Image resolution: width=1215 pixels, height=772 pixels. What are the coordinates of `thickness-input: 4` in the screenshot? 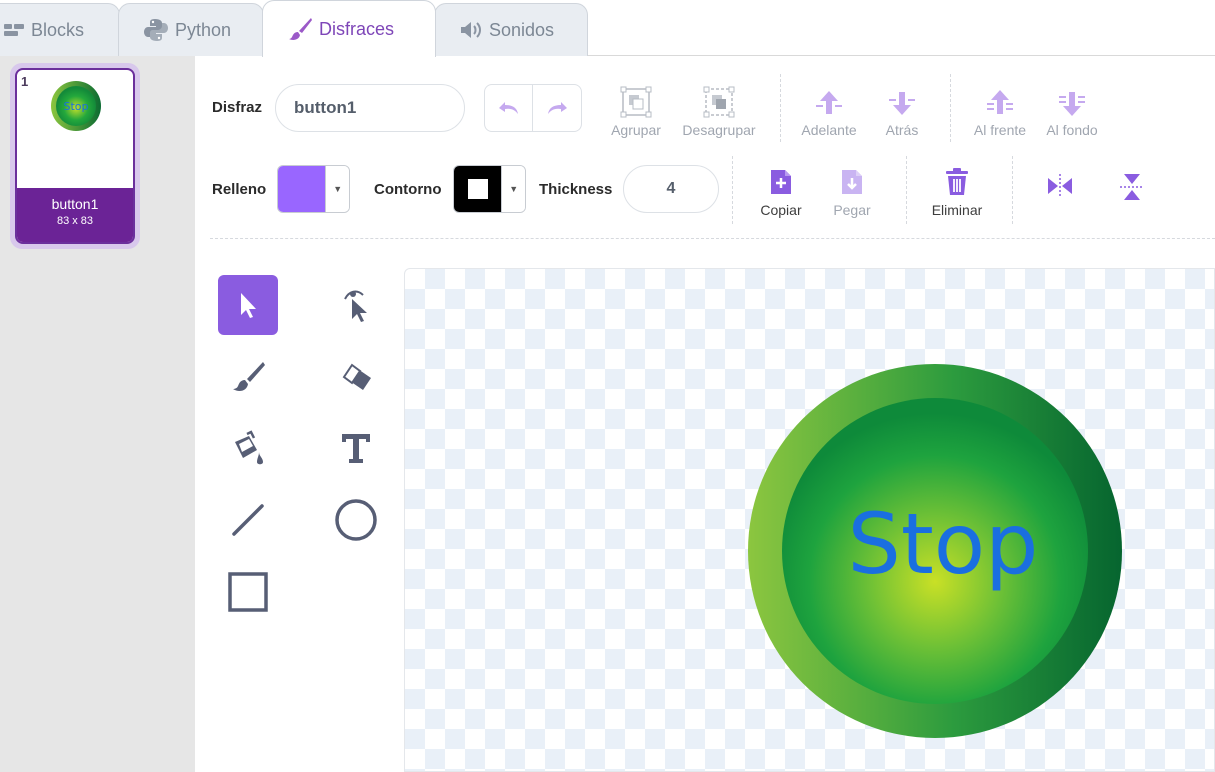 It's located at (671, 189).